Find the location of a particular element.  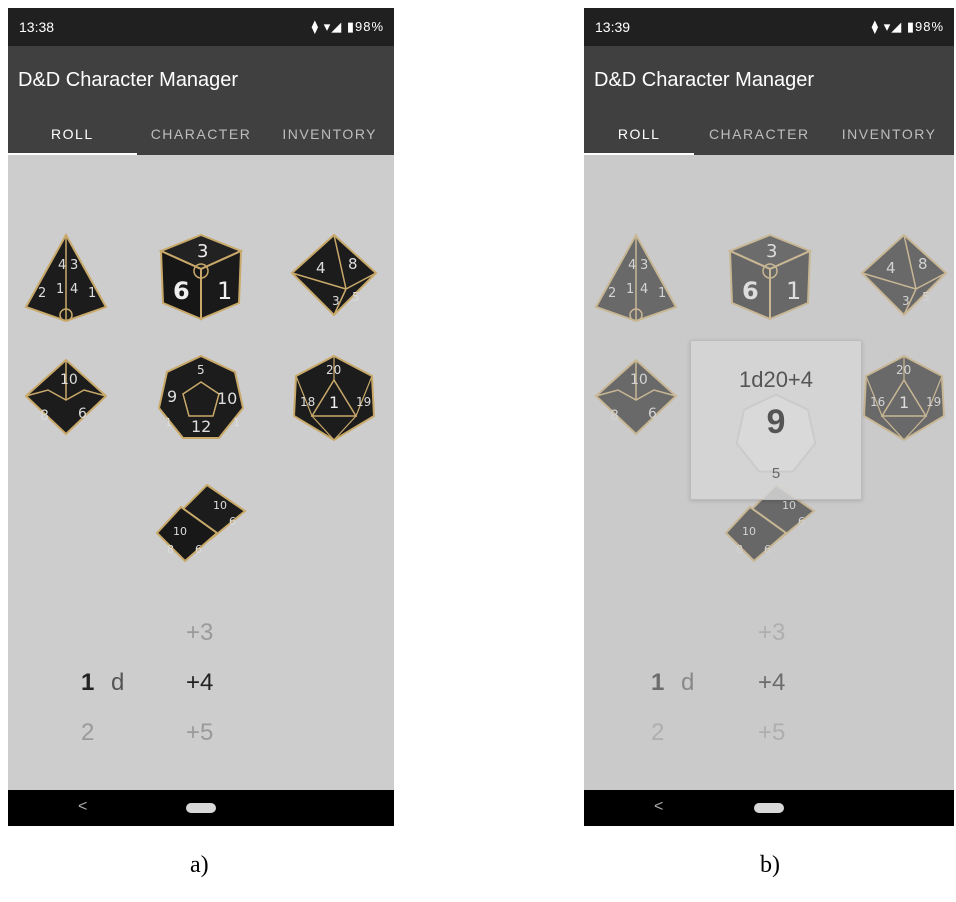

d8-face-label: 5 is located at coordinates (356, 297).